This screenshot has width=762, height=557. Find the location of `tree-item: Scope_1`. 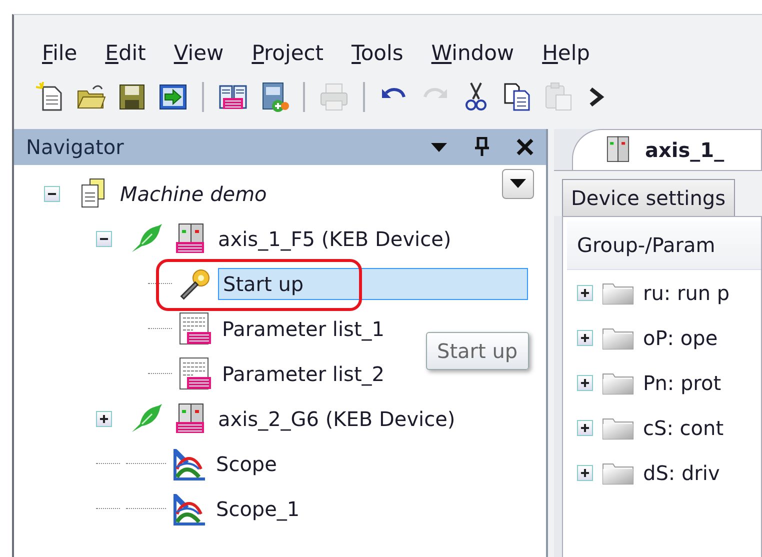

tree-item: Scope_1 is located at coordinates (258, 509).